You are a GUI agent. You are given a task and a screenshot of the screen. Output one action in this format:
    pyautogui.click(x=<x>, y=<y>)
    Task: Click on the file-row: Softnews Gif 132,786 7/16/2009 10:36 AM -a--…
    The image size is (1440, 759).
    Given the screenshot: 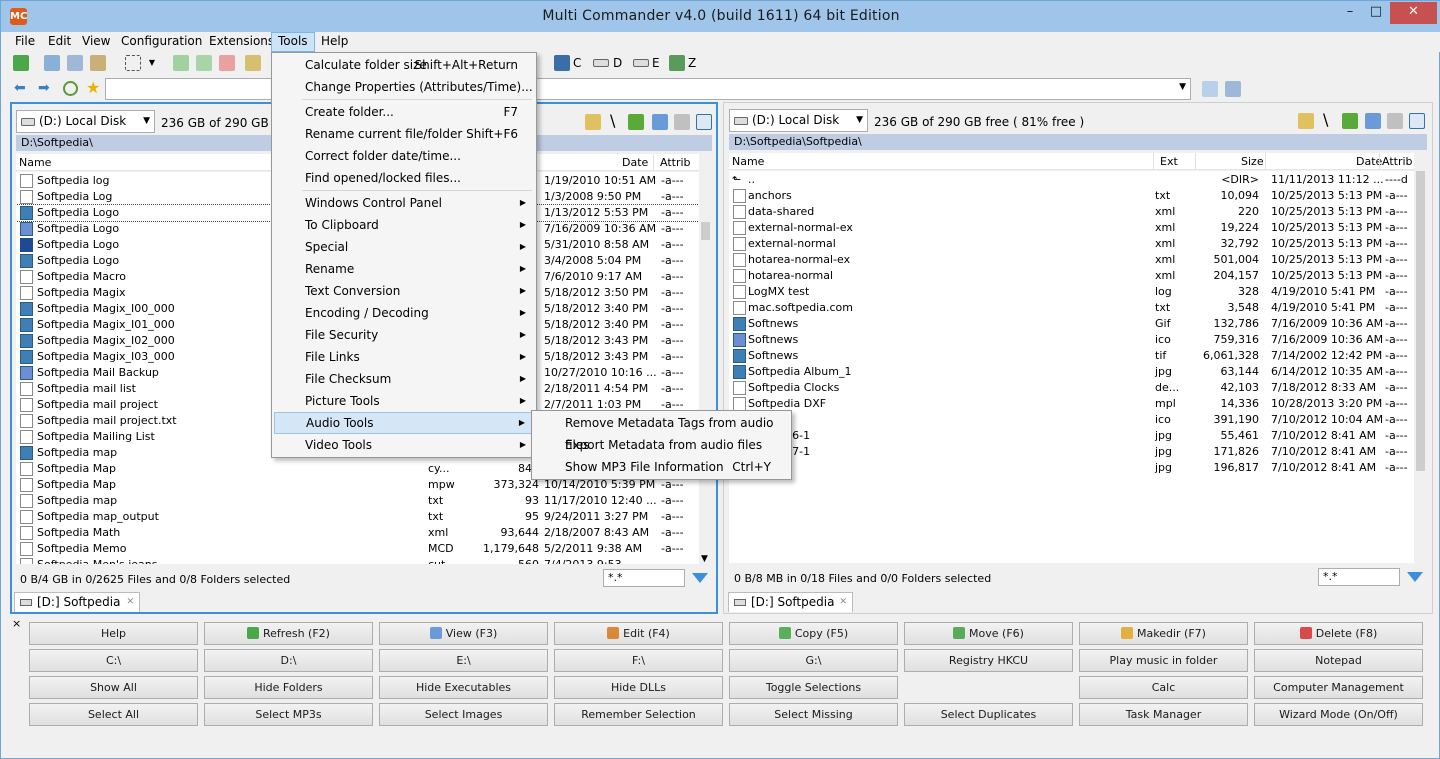 What is the action you would take?
    pyautogui.click(x=1071, y=324)
    